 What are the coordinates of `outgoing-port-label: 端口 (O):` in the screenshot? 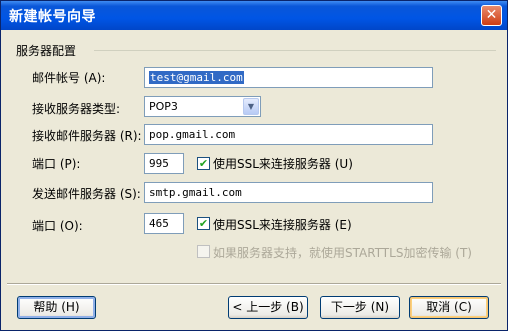 It's located at (57, 226).